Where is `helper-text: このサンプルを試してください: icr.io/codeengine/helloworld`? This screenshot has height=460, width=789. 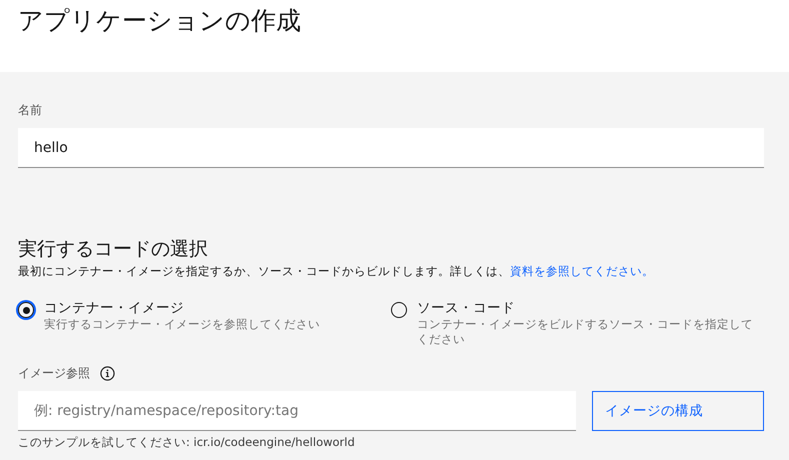
helper-text: このサンプルを試してください: icr.io/codeengine/helloworld is located at coordinates (186, 442).